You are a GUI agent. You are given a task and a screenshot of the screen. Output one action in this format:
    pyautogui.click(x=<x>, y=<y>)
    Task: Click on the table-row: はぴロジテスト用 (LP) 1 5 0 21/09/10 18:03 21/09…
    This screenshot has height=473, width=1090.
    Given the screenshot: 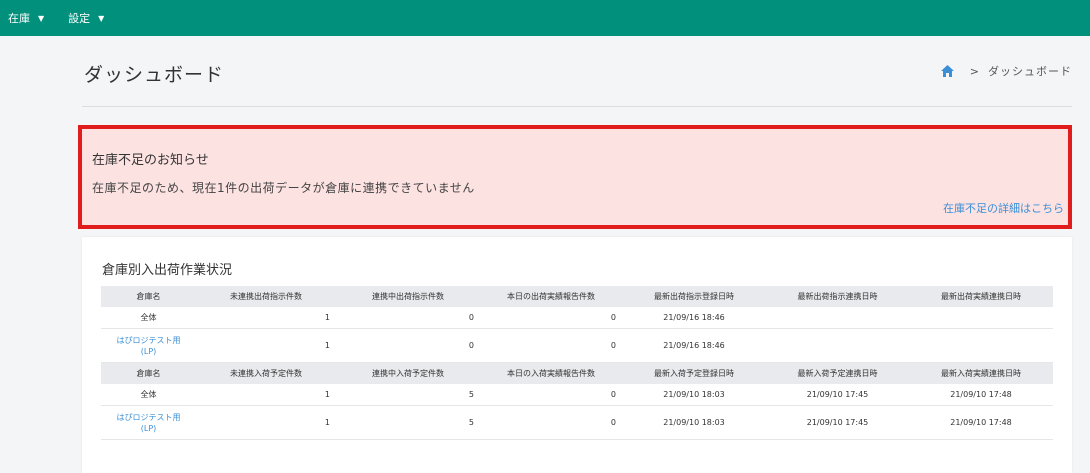 What is the action you would take?
    pyautogui.click(x=577, y=422)
    